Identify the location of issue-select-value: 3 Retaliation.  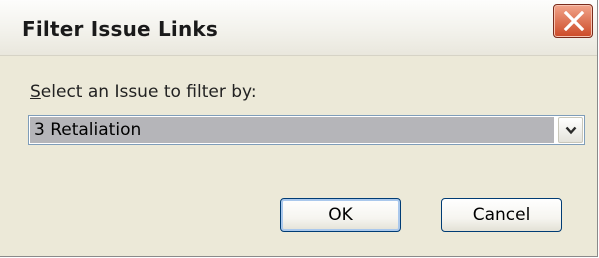
(292, 130).